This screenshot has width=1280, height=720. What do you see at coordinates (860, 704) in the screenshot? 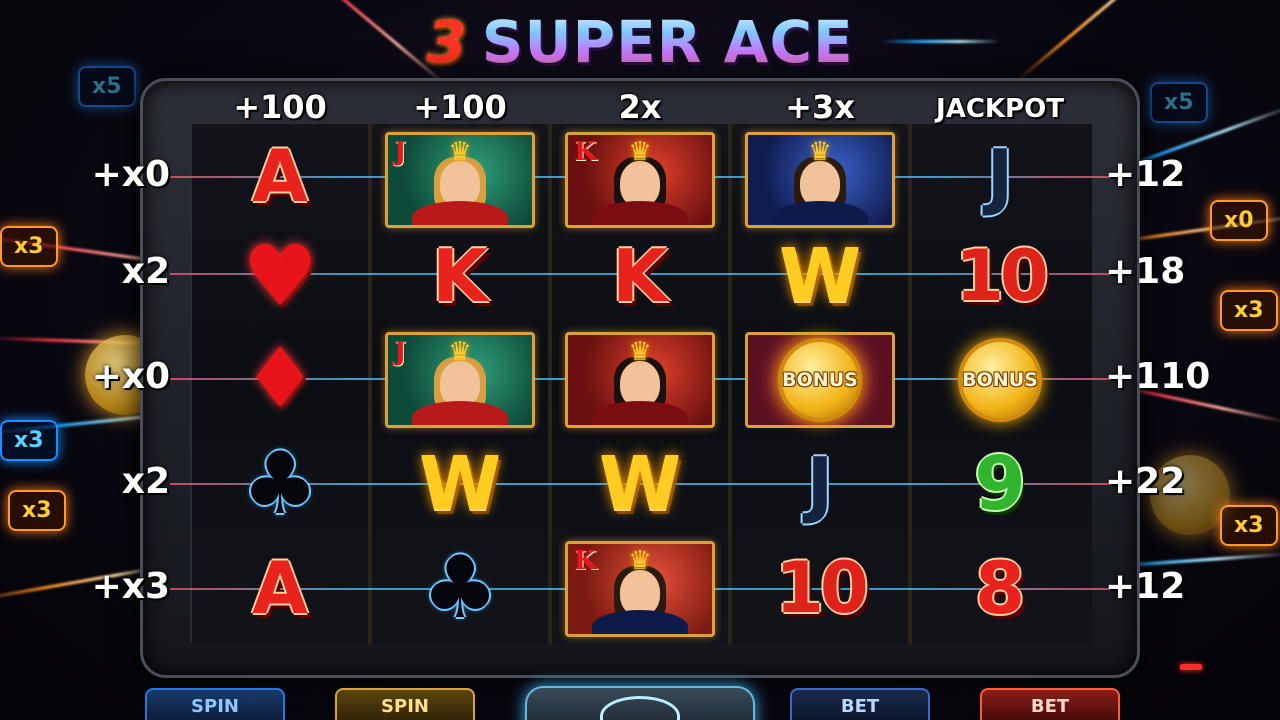
I see `bet-button: BET` at bounding box center [860, 704].